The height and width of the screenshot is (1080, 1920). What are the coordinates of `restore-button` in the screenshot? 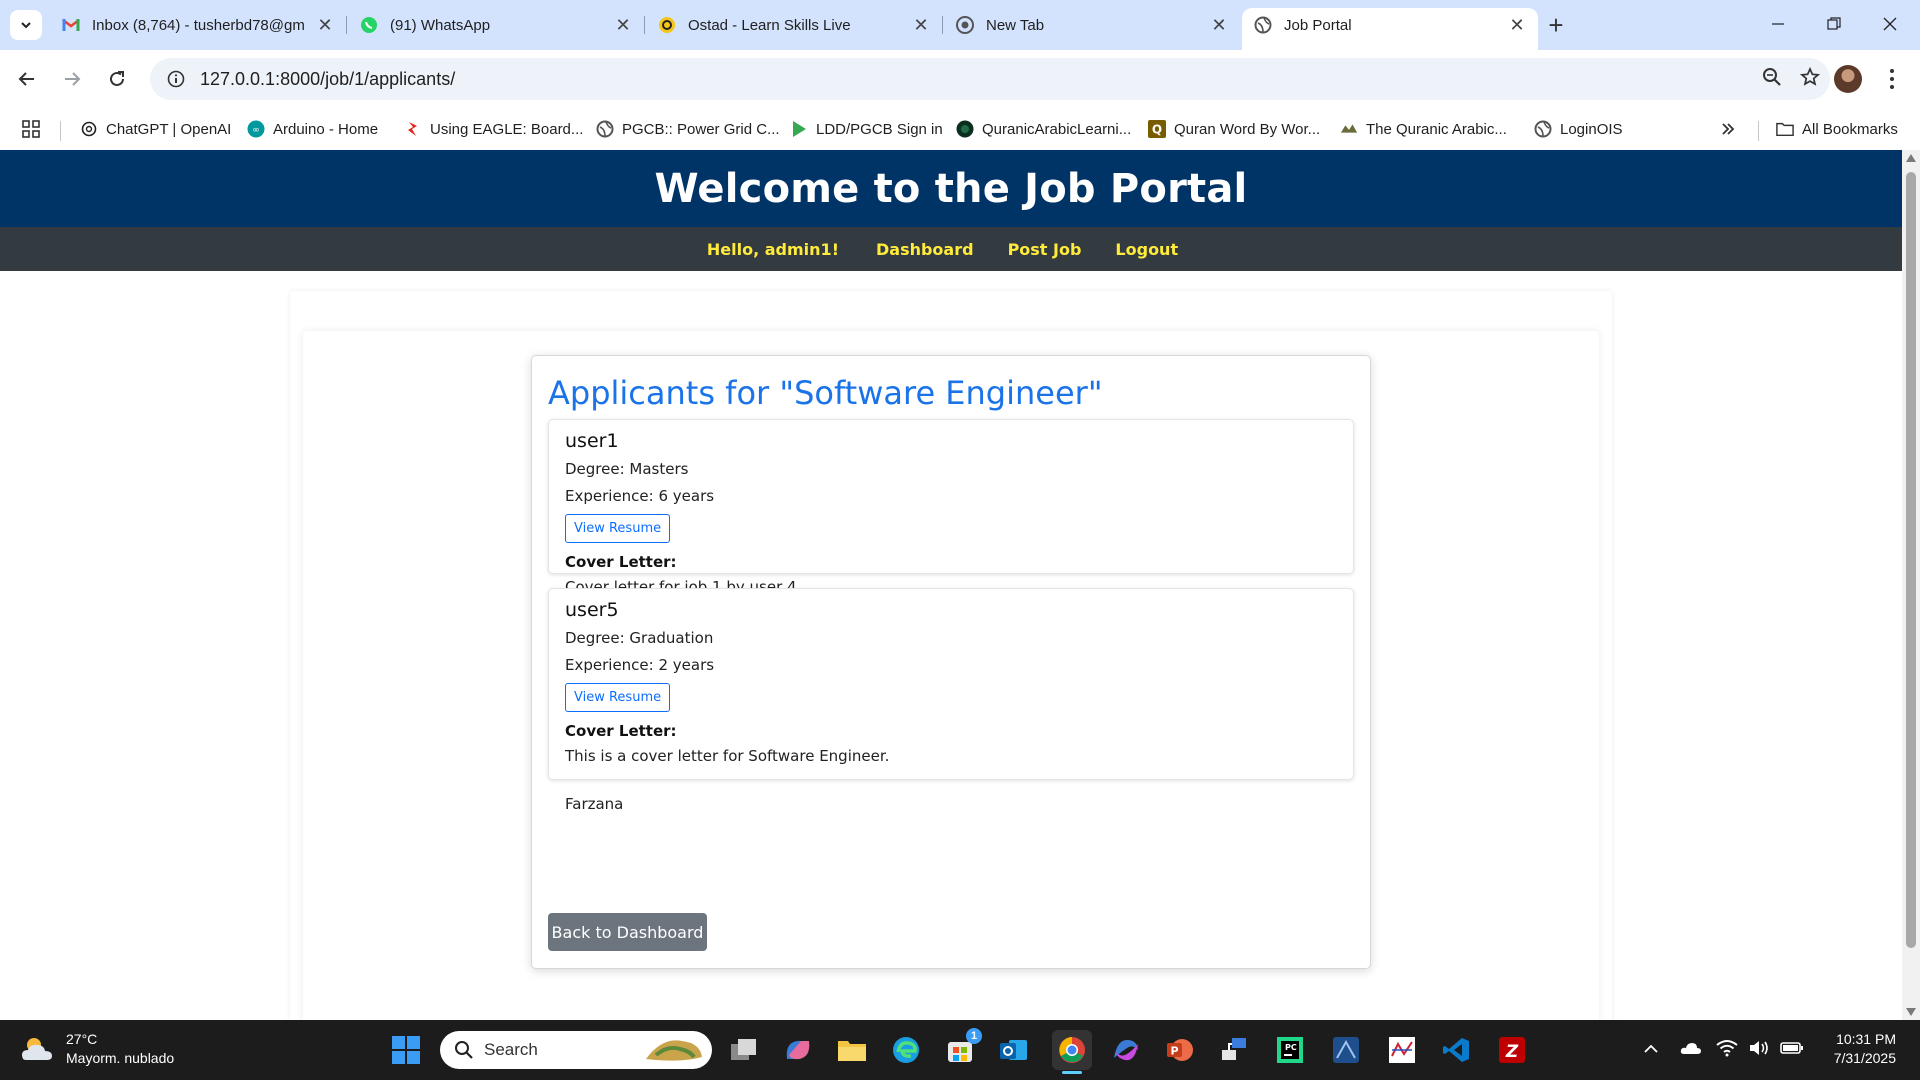 It's located at (1834, 24).